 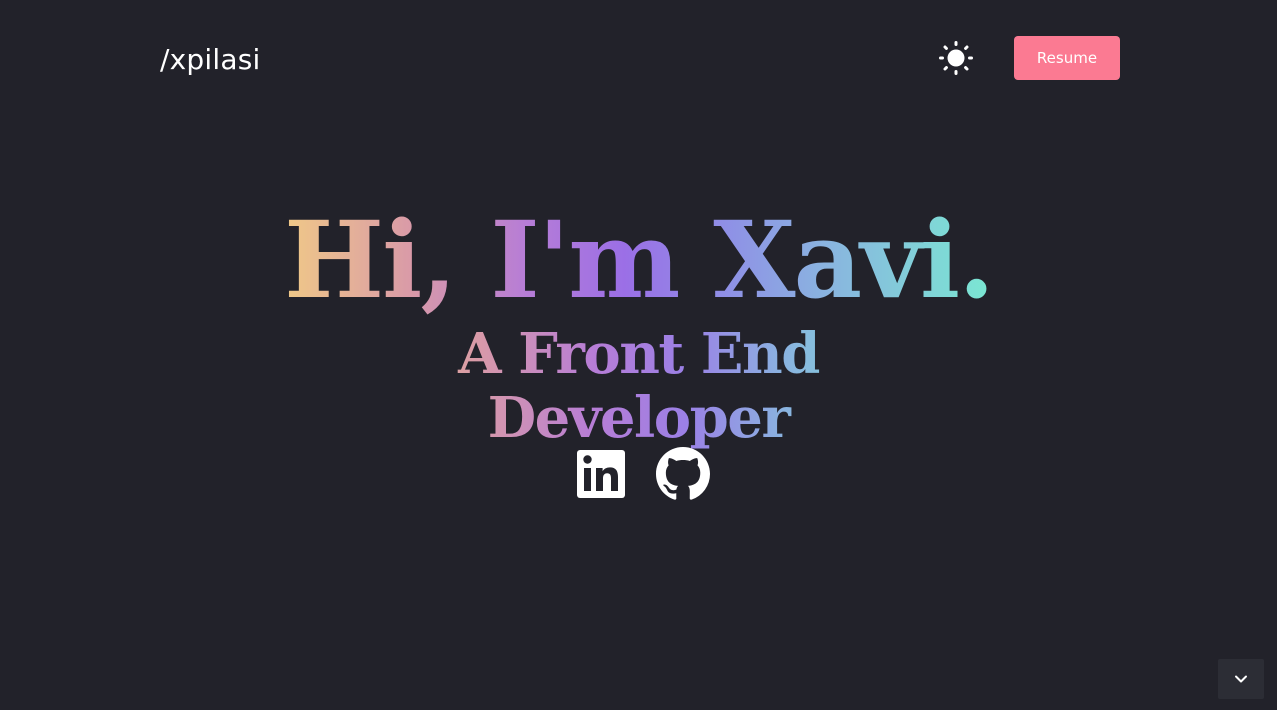 I want to click on linkedin-link, so click(x=601, y=474).